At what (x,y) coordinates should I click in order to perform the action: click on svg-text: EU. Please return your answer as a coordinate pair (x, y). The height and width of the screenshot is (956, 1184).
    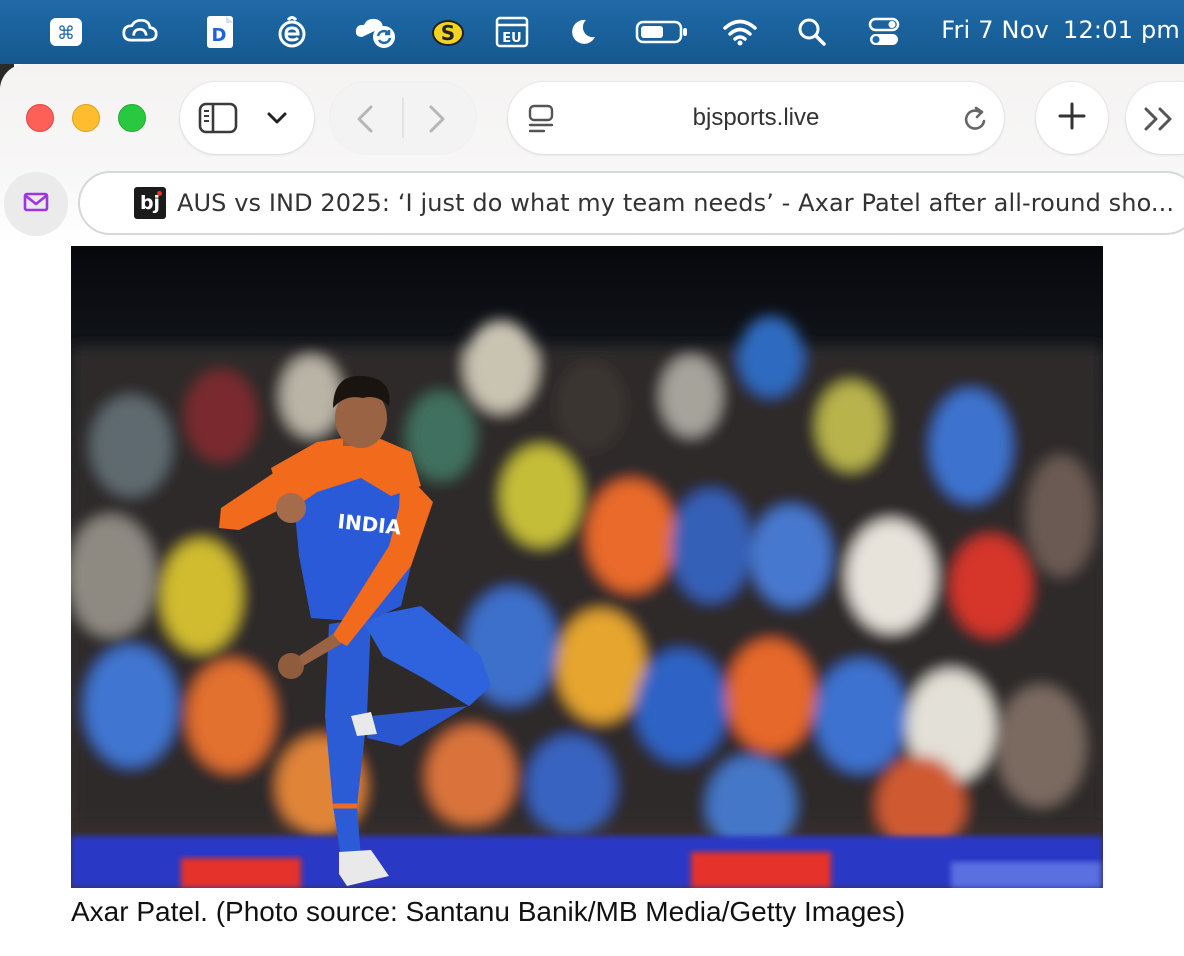
    Looking at the image, I should click on (511, 38).